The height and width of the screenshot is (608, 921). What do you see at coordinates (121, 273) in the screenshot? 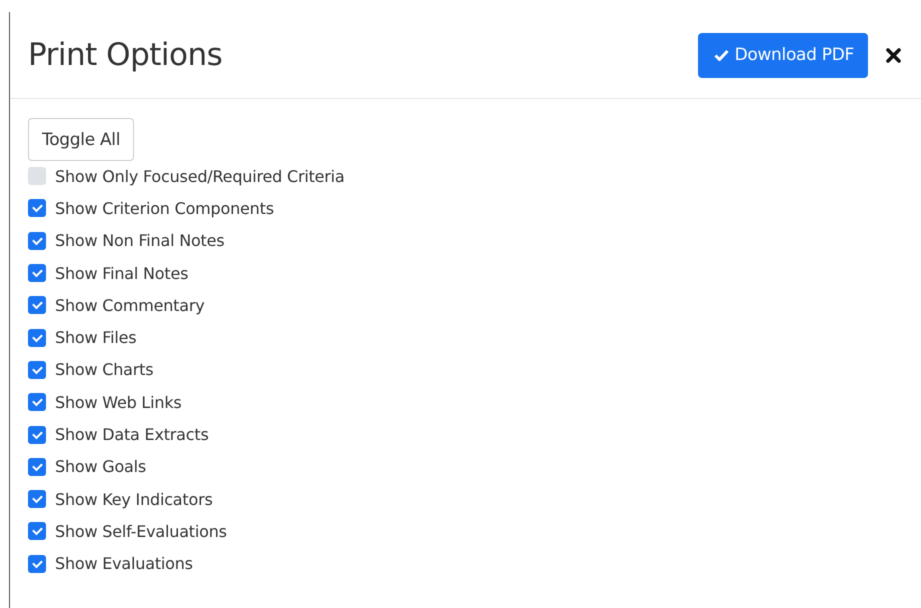
I see `option-label: Show Final Notes` at bounding box center [121, 273].